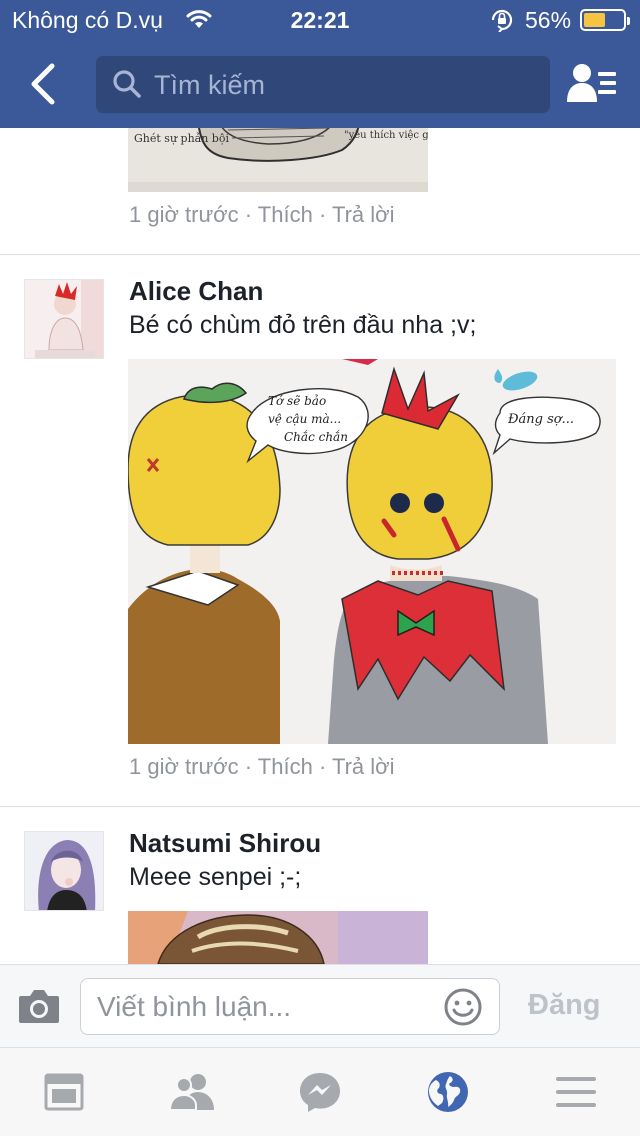 This screenshot has width=640, height=1136. What do you see at coordinates (564, 1005) in the screenshot?
I see `post-button: Đăng` at bounding box center [564, 1005].